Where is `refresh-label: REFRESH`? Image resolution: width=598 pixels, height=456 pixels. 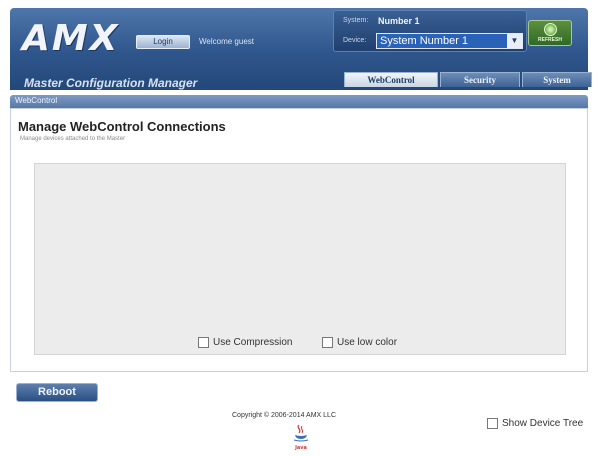 refresh-label: REFRESH is located at coordinates (550, 40).